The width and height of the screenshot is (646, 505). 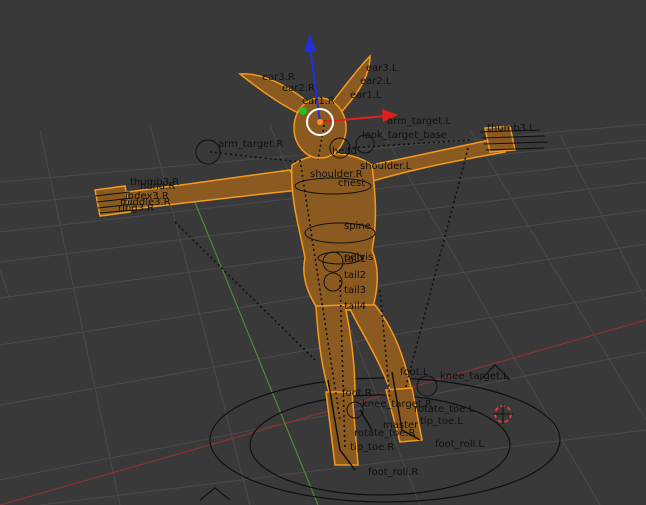 What do you see at coordinates (298, 88) in the screenshot?
I see `label-ear2-r: ear2.R` at bounding box center [298, 88].